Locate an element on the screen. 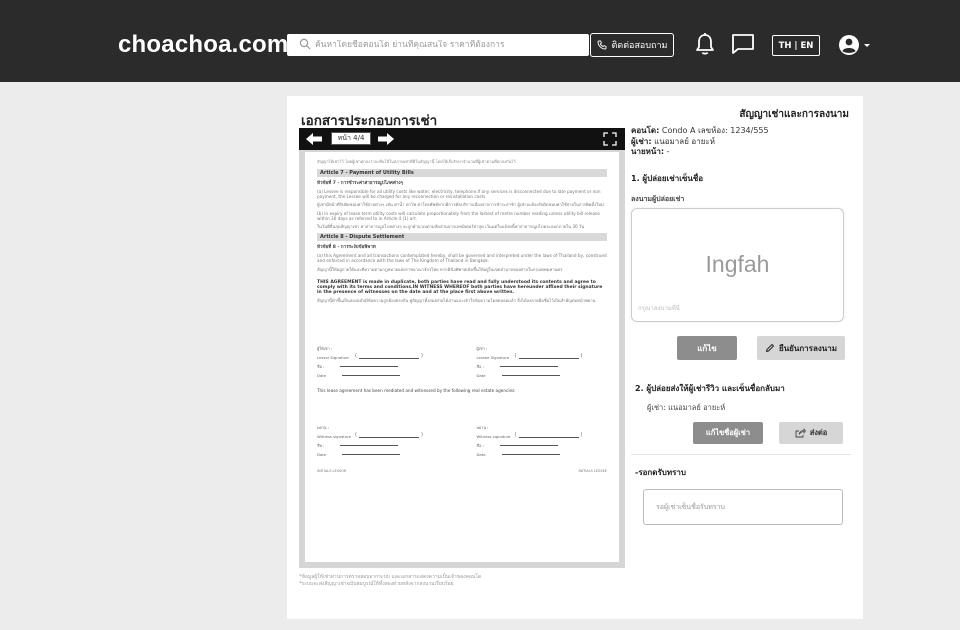 The width and height of the screenshot is (960, 630). step3-title: -รอกดรับทราบ is located at coordinates (660, 472).